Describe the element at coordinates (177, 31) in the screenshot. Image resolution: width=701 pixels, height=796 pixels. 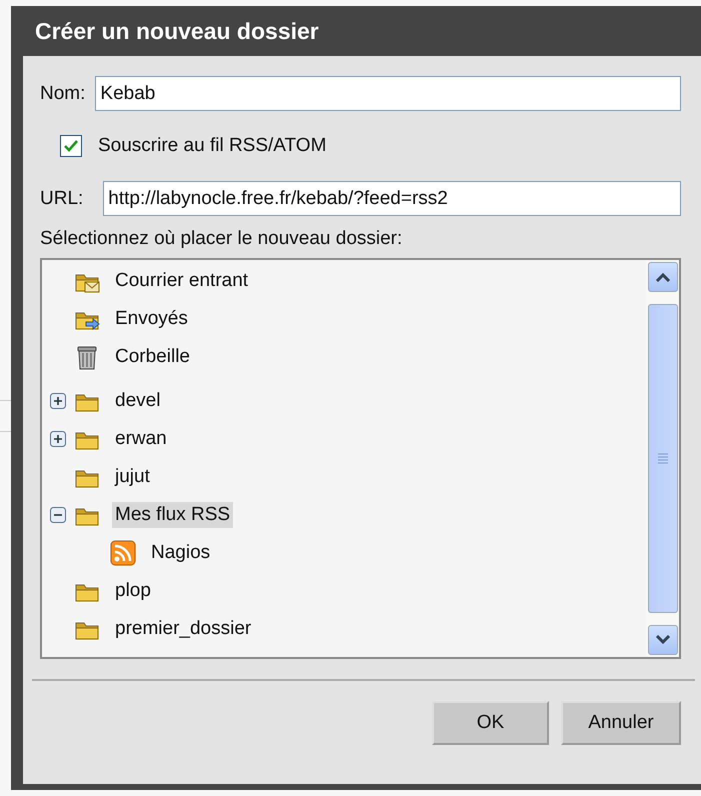
I see `window-title: Créer un nouveau dossier` at that location.